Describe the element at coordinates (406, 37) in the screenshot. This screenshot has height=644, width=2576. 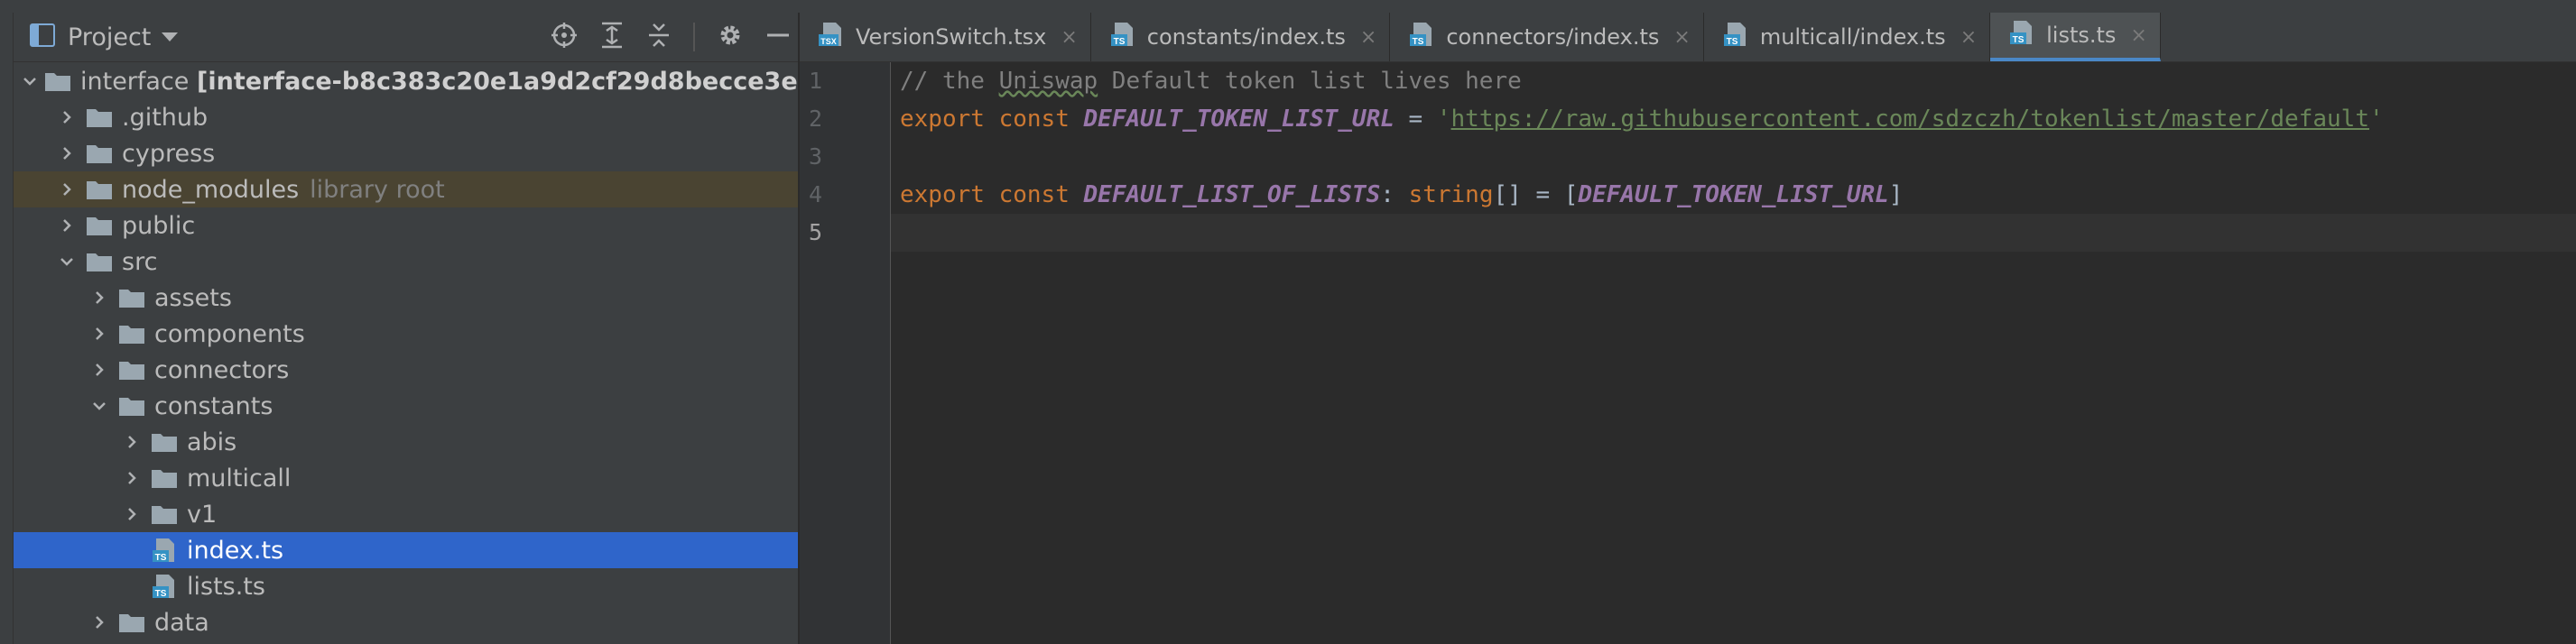
I see `project-panel-header: Project` at that location.